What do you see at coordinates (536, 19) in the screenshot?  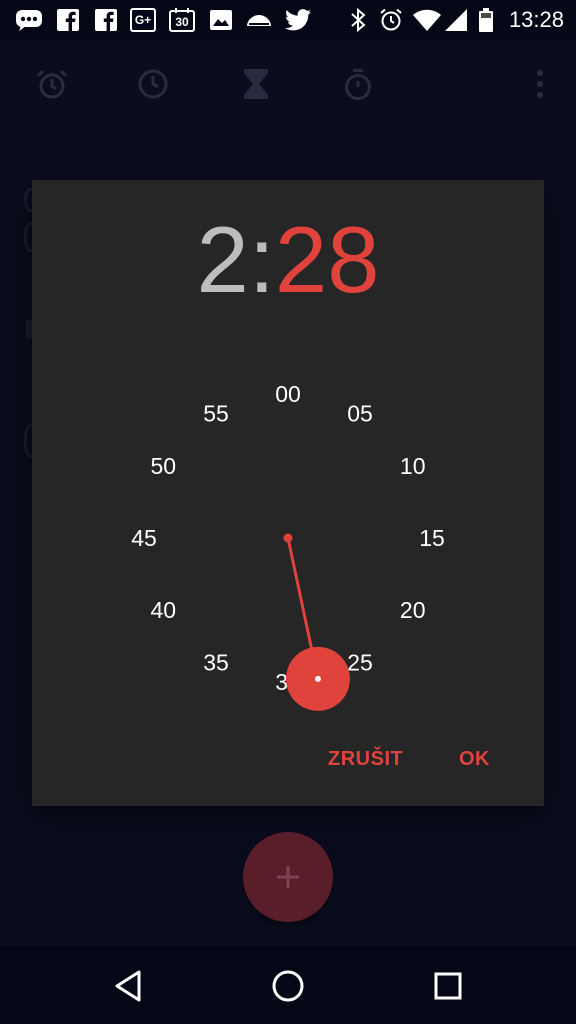 I see `status-time: 13:28` at bounding box center [536, 19].